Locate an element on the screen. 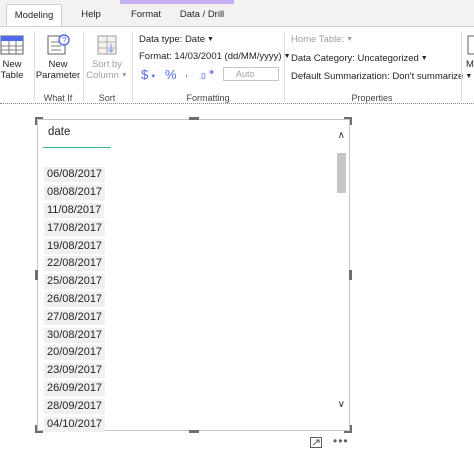  home-table-dropdown: Home Table: ▼ is located at coordinates (322, 39).